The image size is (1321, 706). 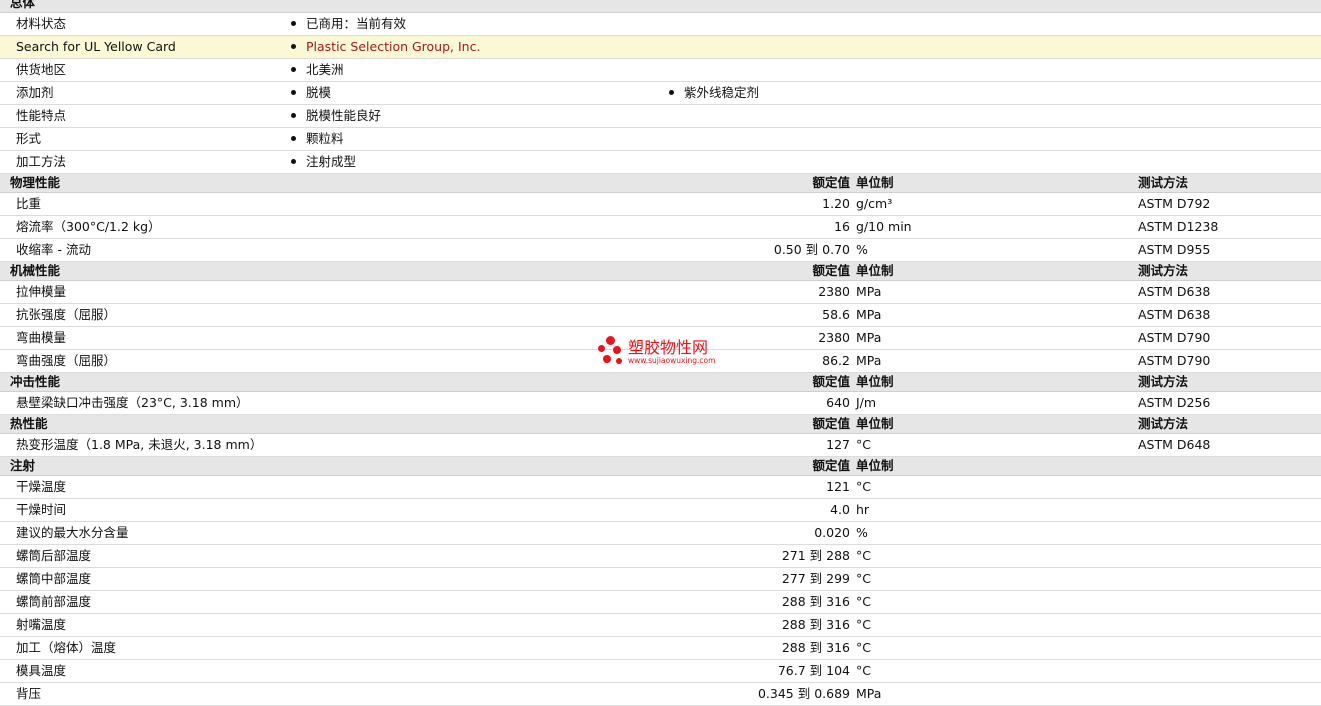 I want to click on row-value: 86.2, so click(x=836, y=360).